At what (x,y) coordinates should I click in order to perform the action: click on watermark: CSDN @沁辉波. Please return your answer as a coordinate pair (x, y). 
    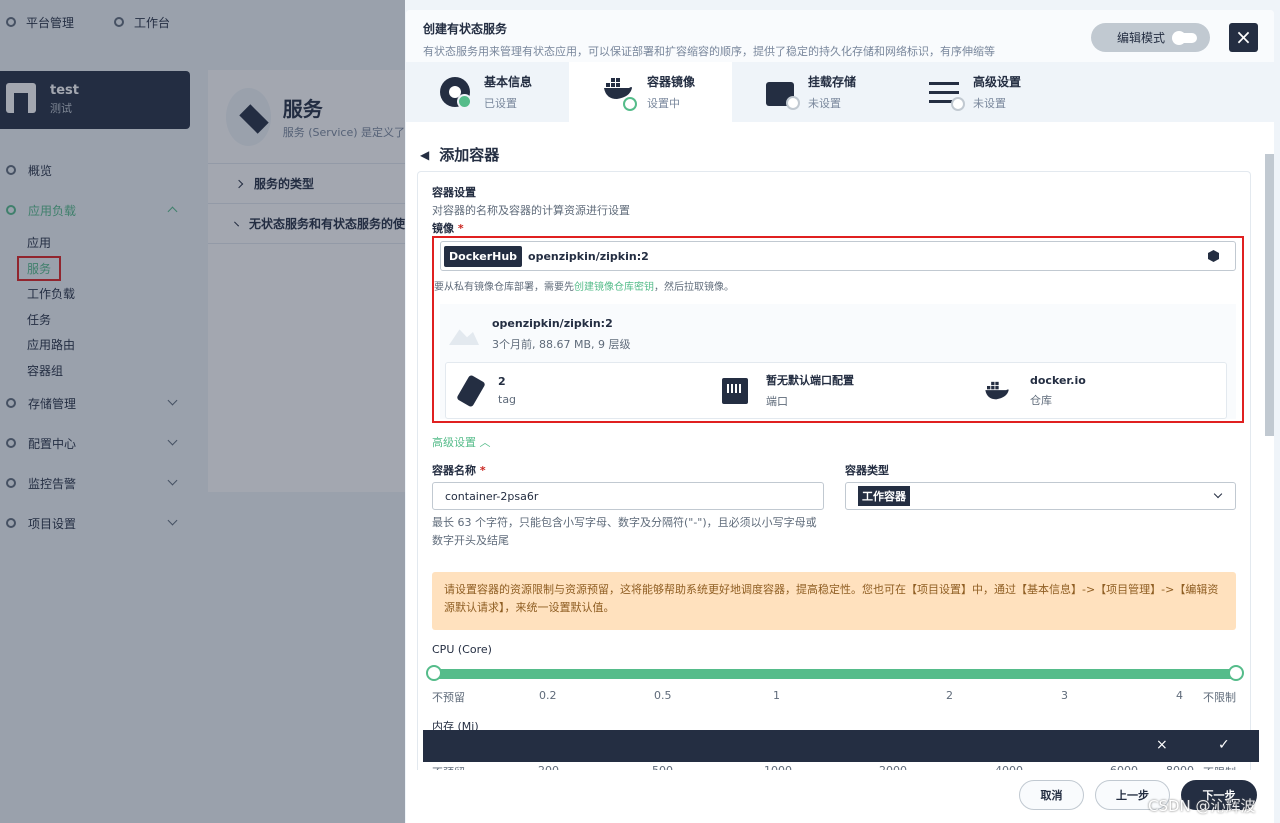
    Looking at the image, I should click on (1202, 806).